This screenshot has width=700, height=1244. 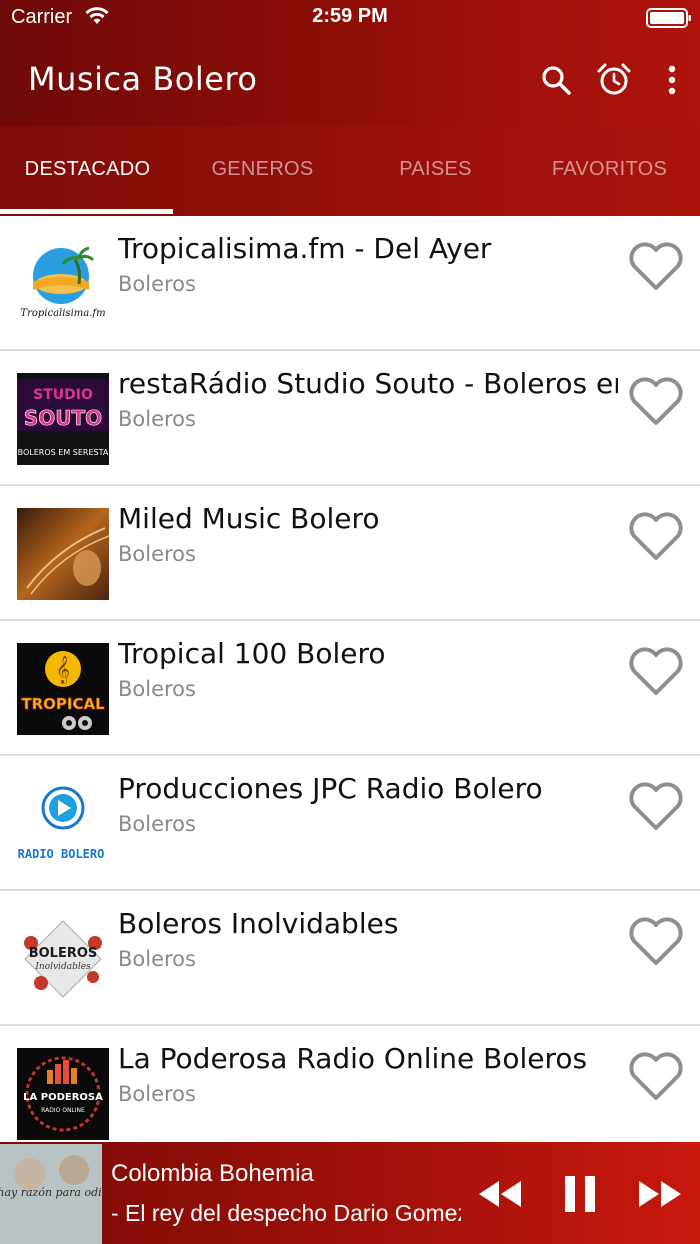 I want to click on album-art-text: No hay razón para odiarte, so click(x=51, y=1192).